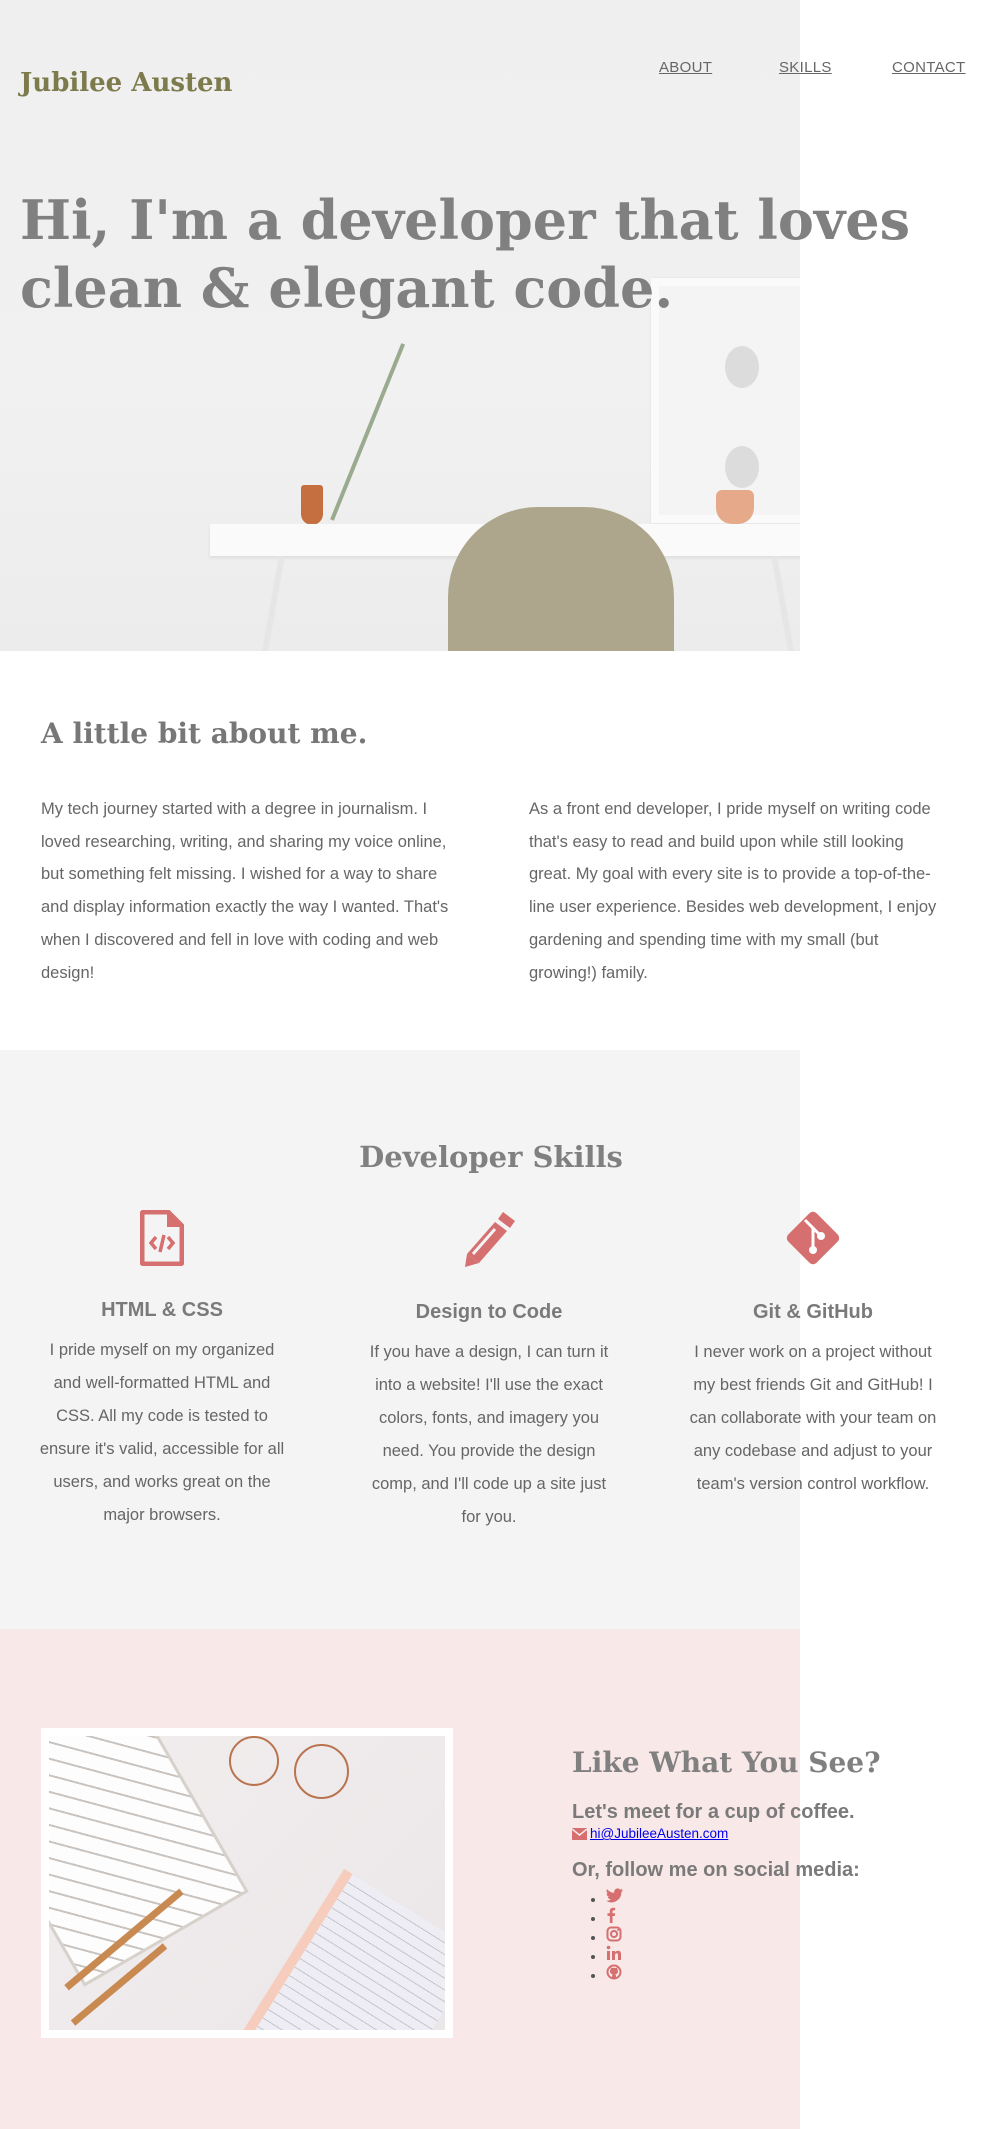  Describe the element at coordinates (813, 1312) in the screenshot. I see `skill-title: Git & GitHub` at that location.